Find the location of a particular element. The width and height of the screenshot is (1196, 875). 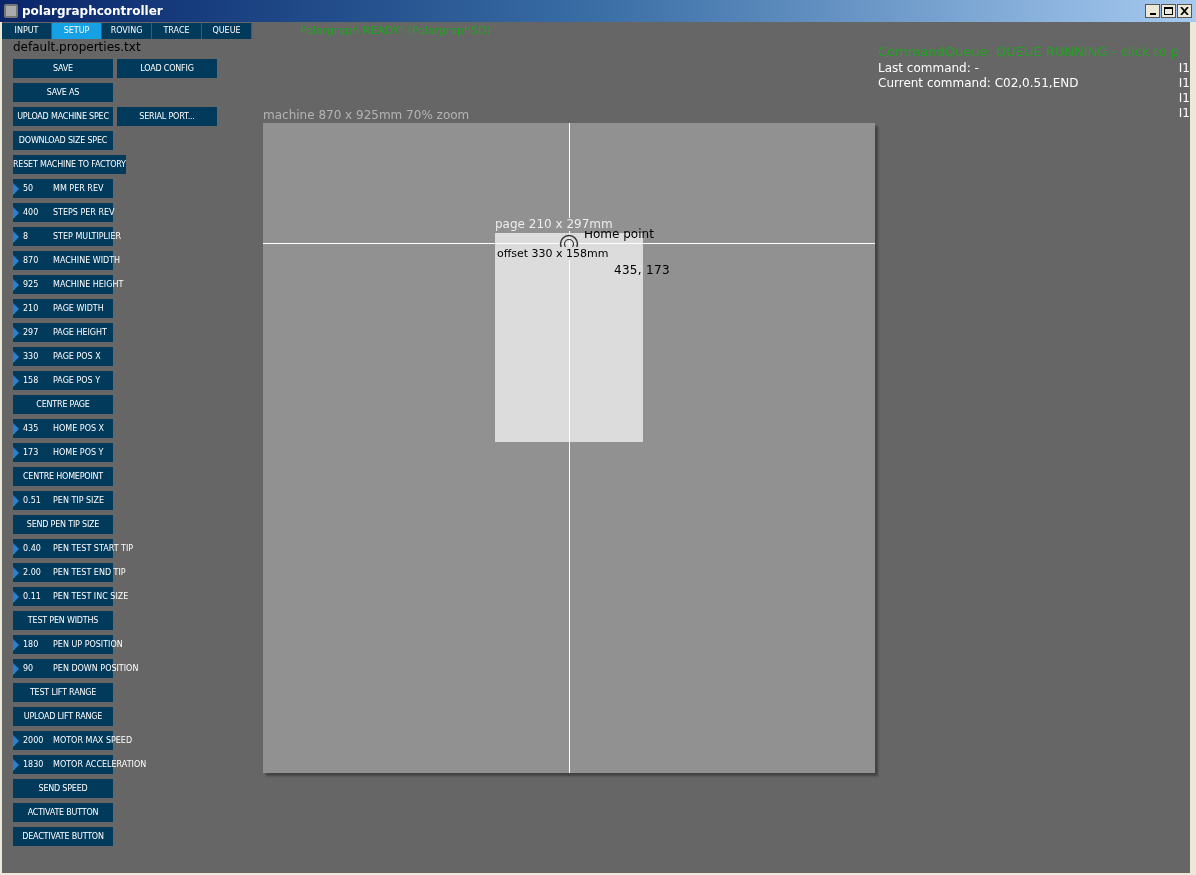

number-field: 330 PAGE POS X is located at coordinates (63, 356).